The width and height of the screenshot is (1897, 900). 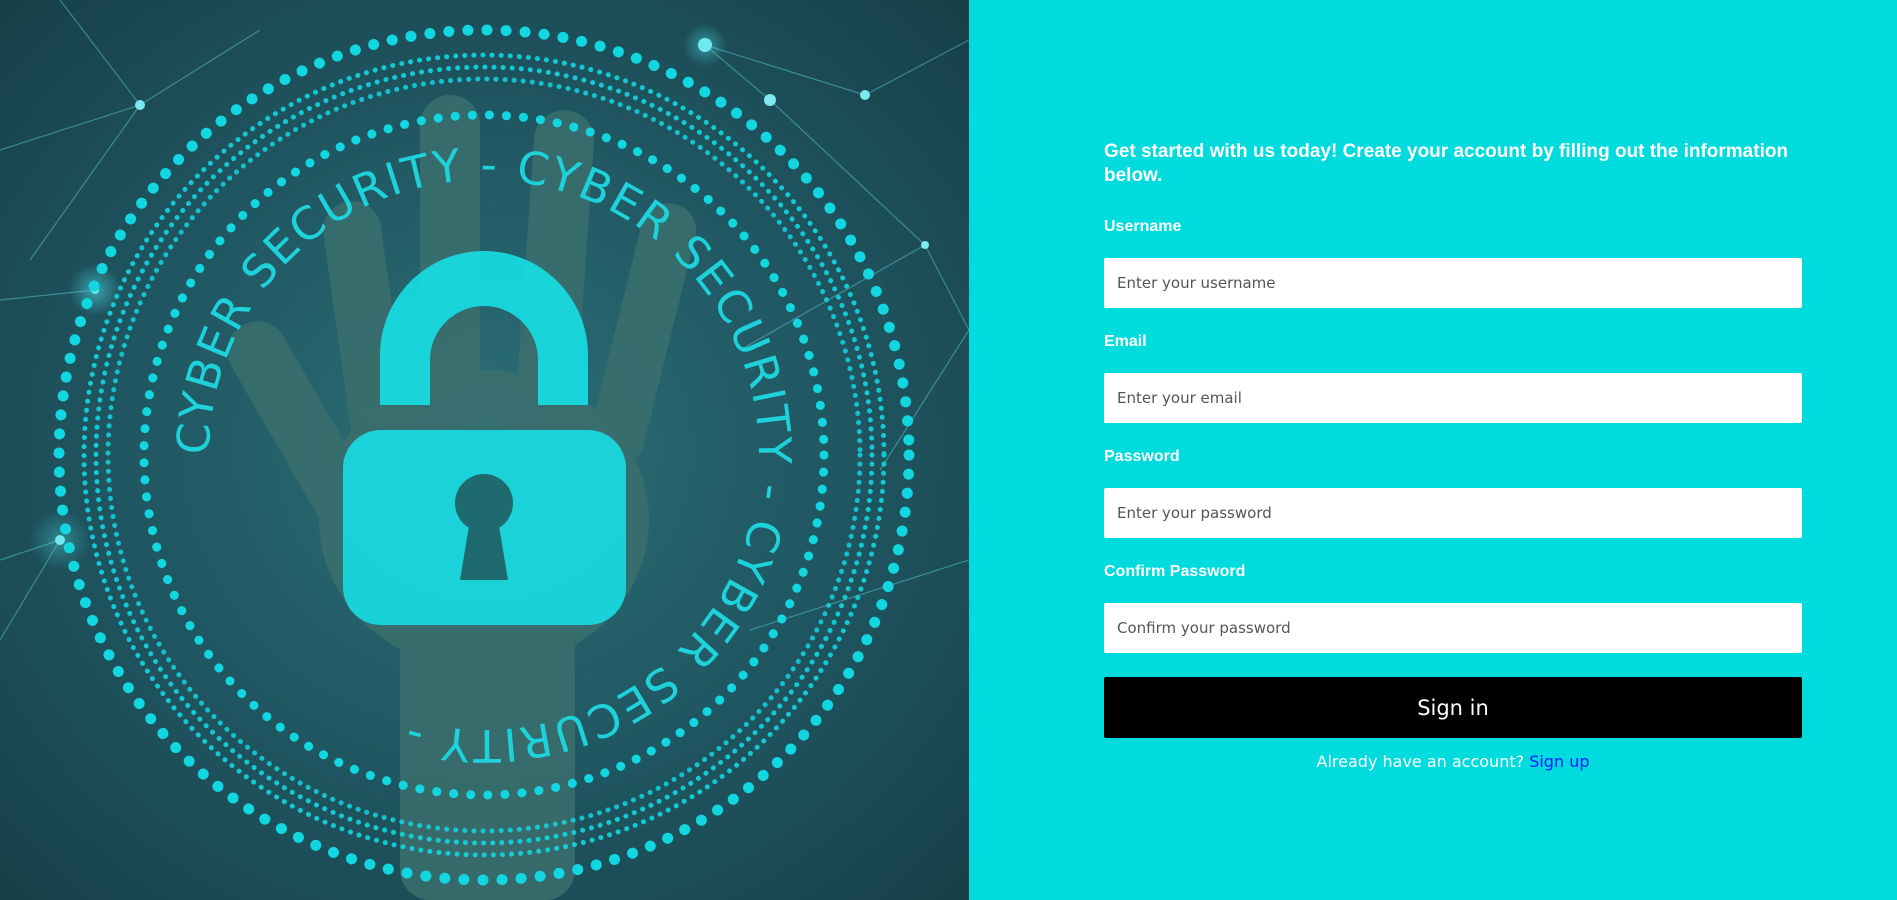 What do you see at coordinates (1453, 513) in the screenshot?
I see `password-input` at bounding box center [1453, 513].